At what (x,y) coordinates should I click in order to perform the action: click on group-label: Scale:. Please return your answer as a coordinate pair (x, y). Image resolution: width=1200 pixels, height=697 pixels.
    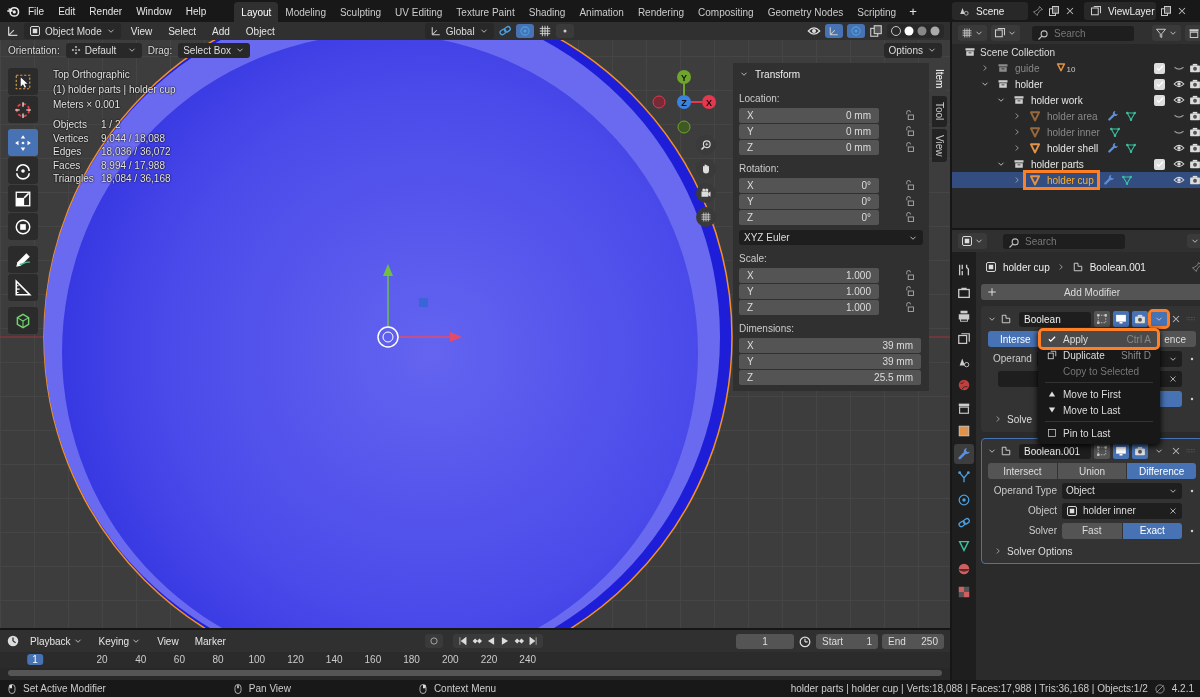
    Looking at the image, I should click on (753, 258).